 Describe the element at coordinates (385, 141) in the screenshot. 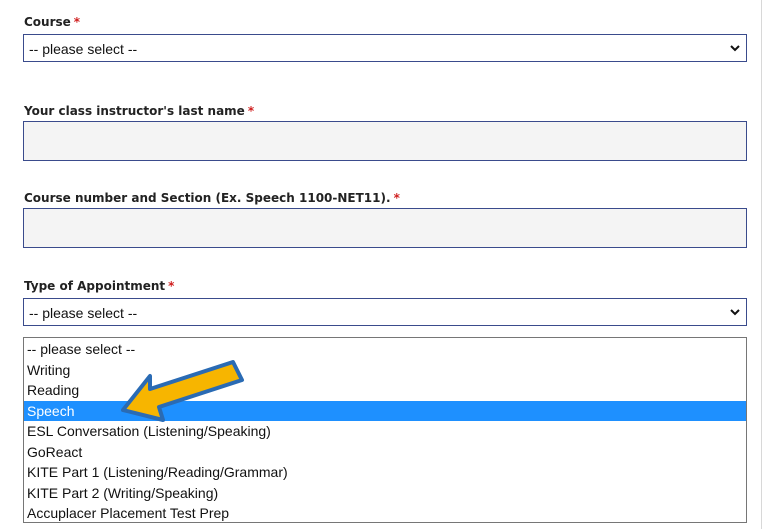

I see `instructor-last-name-input` at that location.